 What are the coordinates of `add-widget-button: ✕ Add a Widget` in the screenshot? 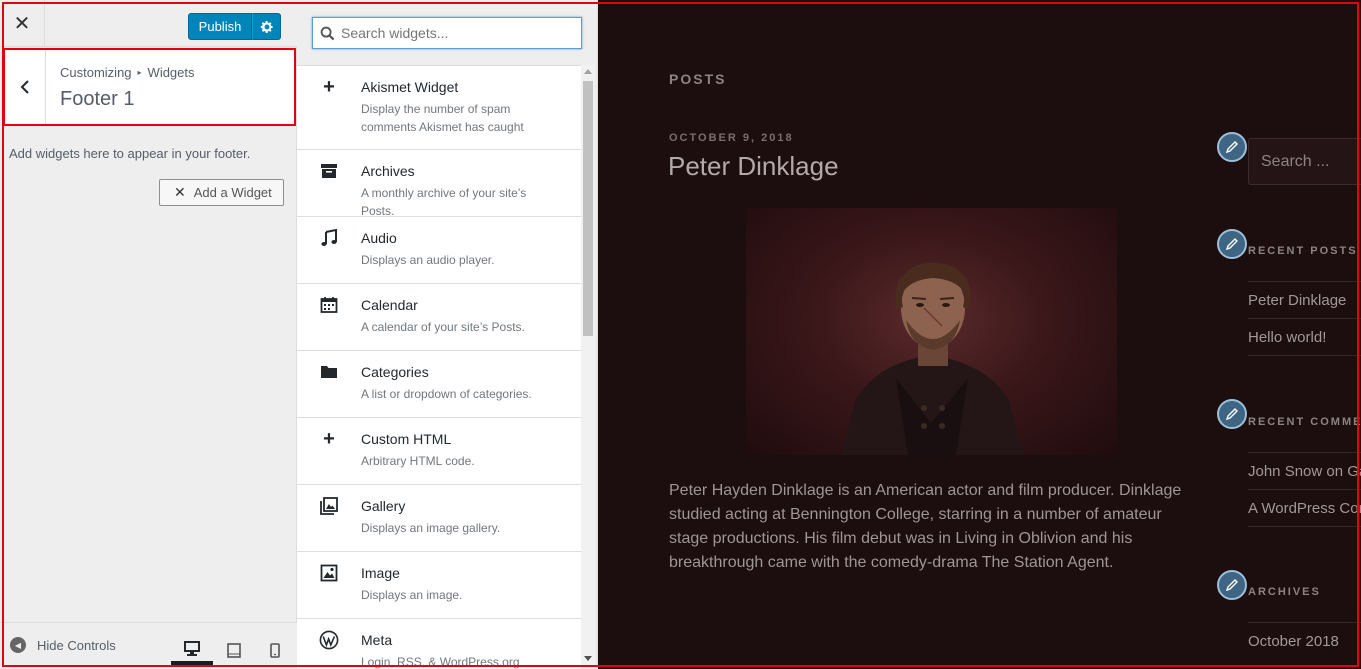 It's located at (221, 192).